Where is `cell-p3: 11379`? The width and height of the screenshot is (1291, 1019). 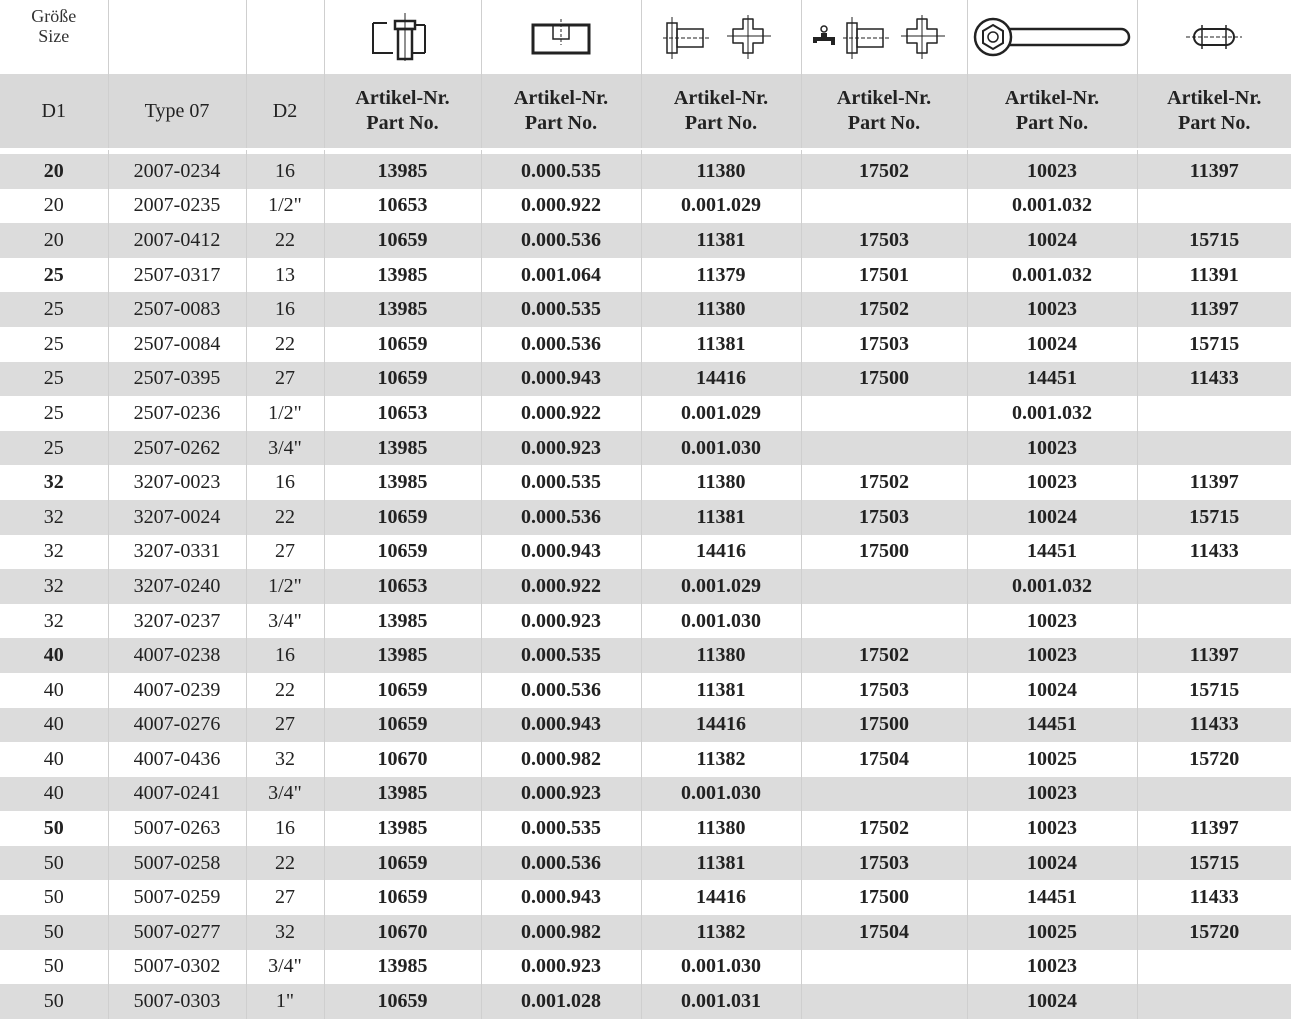
cell-p3: 11379 is located at coordinates (721, 275).